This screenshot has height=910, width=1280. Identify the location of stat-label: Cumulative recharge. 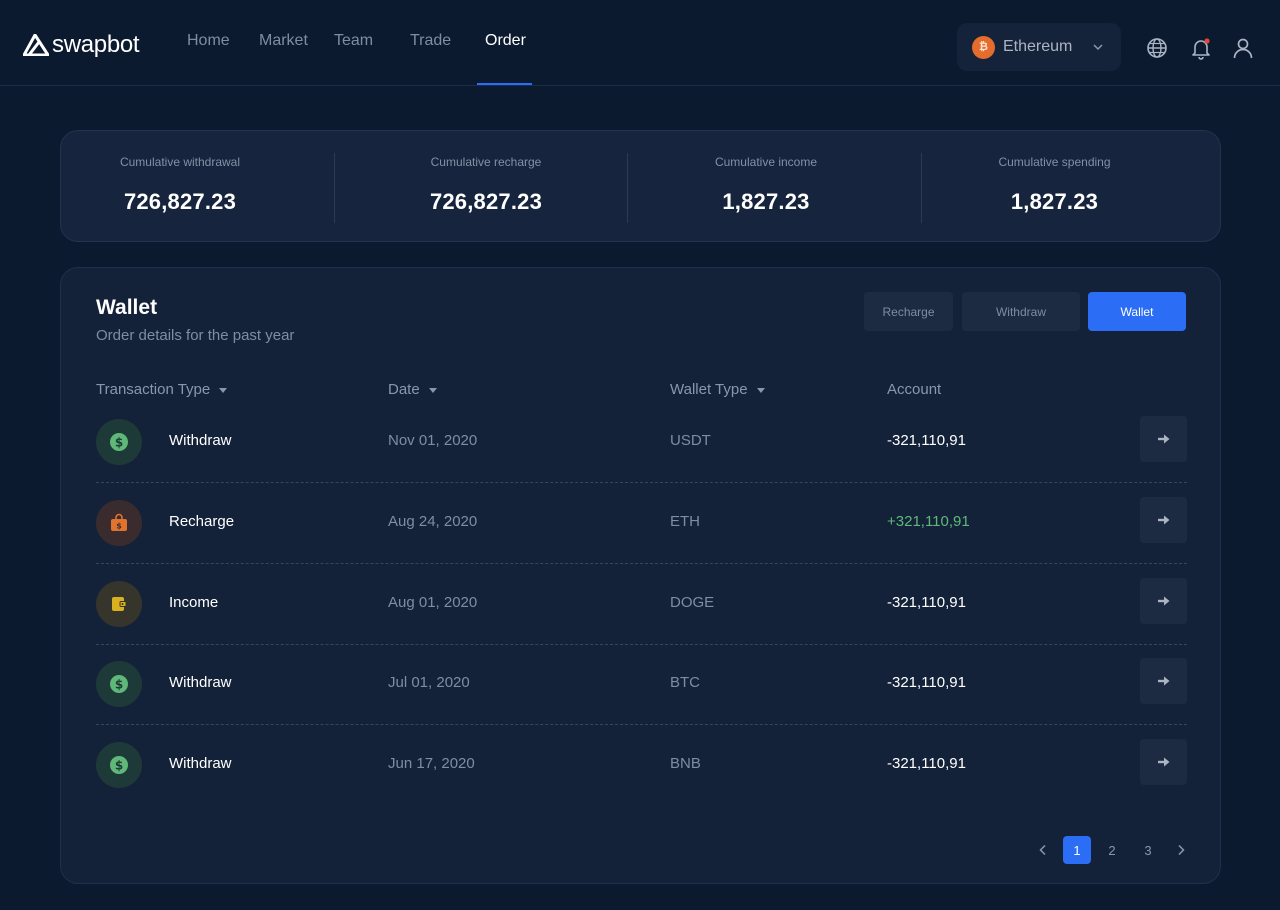
(486, 162).